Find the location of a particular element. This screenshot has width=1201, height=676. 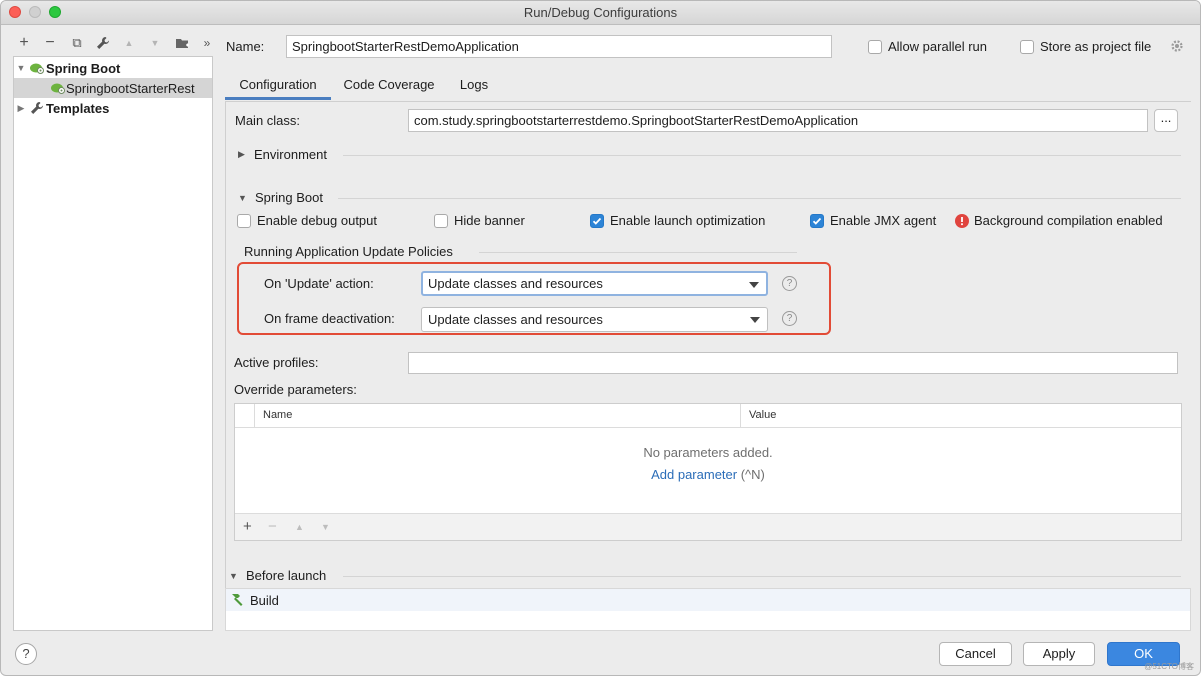

frame-deactivation-select: Update classes and resources is located at coordinates (594, 319).